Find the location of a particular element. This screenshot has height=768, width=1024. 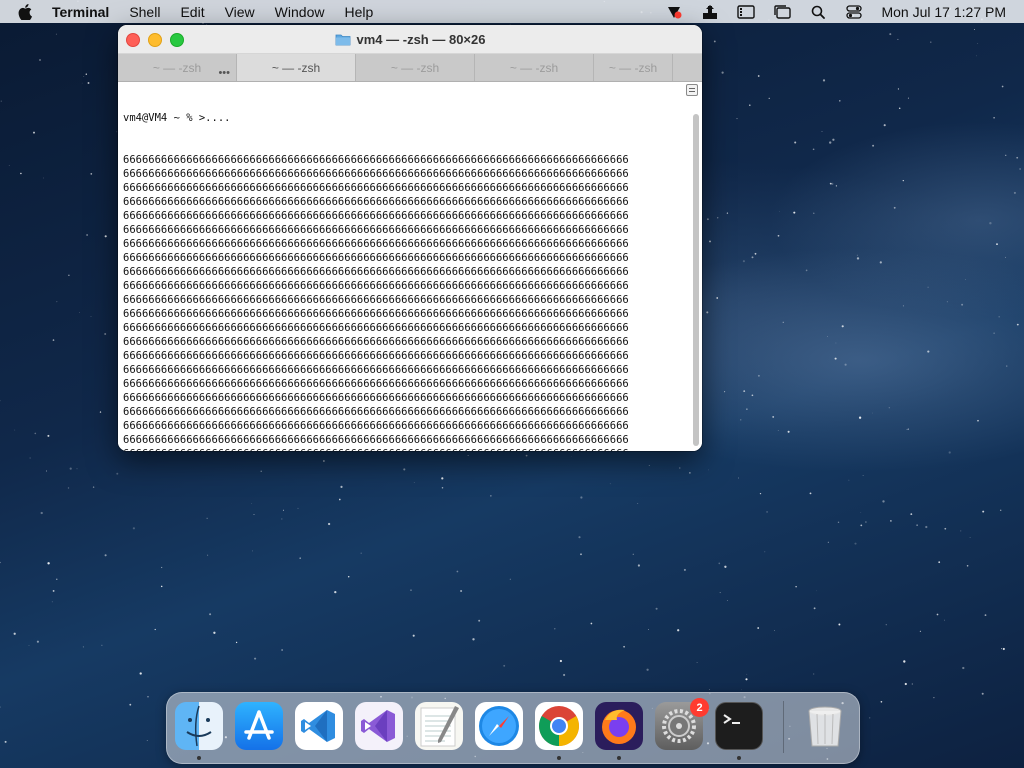

menu-bar-clock: Mon Jul 17 1:27 PM is located at coordinates (943, 12).